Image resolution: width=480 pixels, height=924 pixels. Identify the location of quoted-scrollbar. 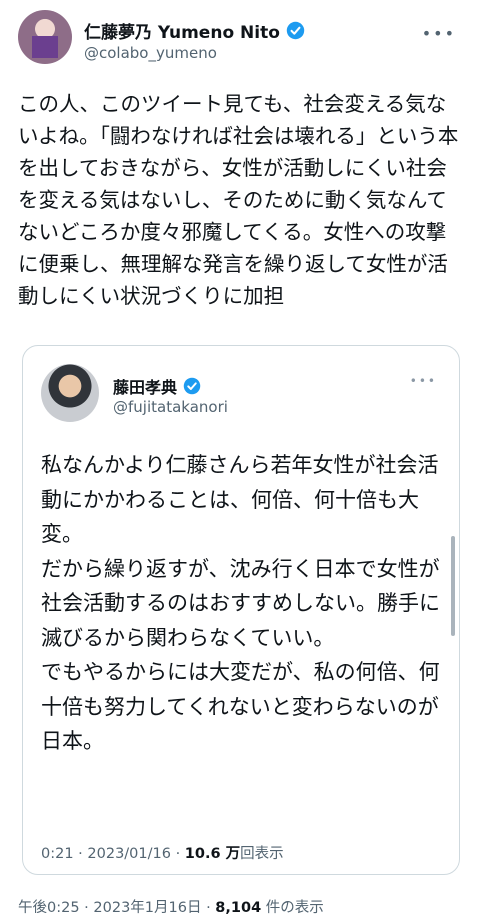
(453, 586).